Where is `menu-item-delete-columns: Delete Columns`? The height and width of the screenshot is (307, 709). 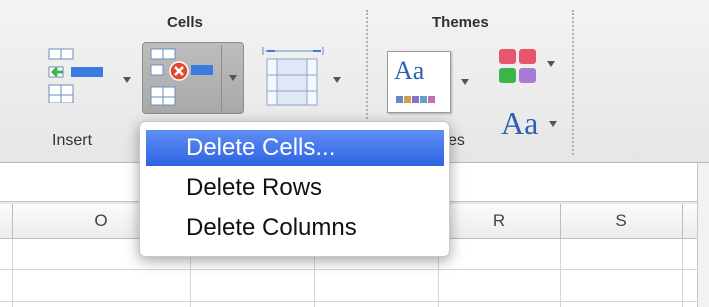 menu-item-delete-columns: Delete Columns is located at coordinates (295, 228).